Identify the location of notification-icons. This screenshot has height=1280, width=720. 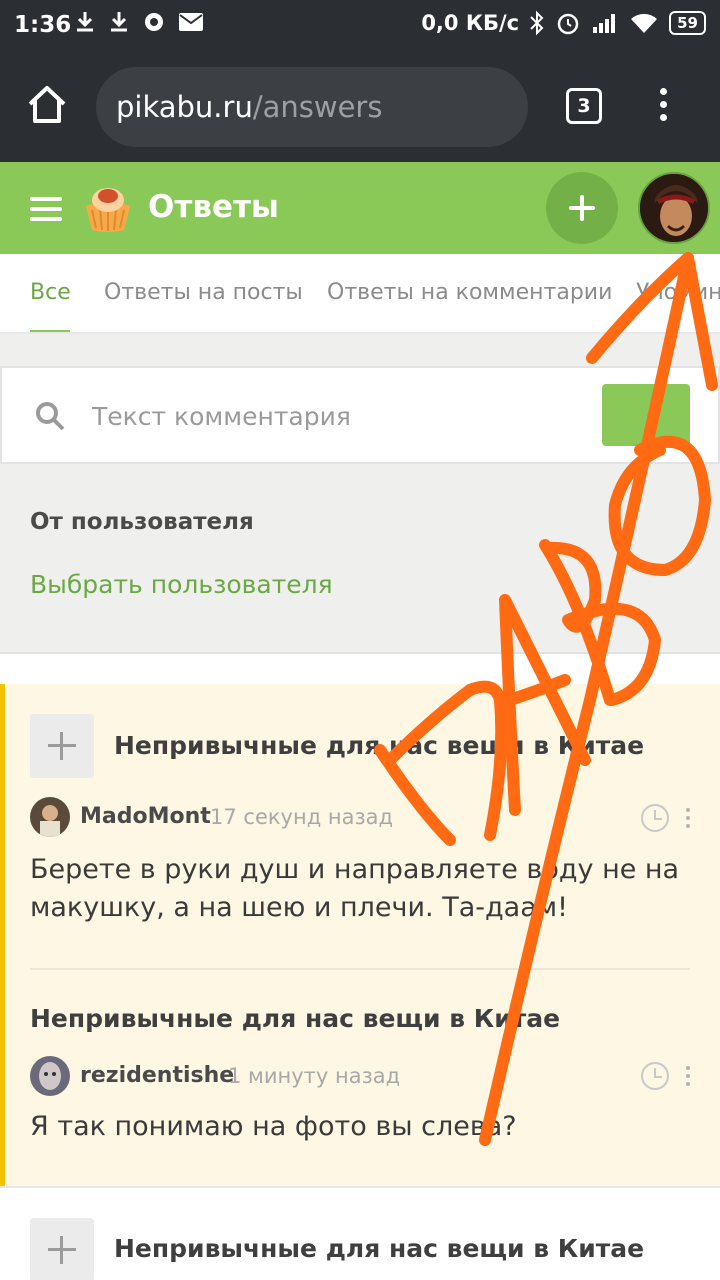
(139, 22).